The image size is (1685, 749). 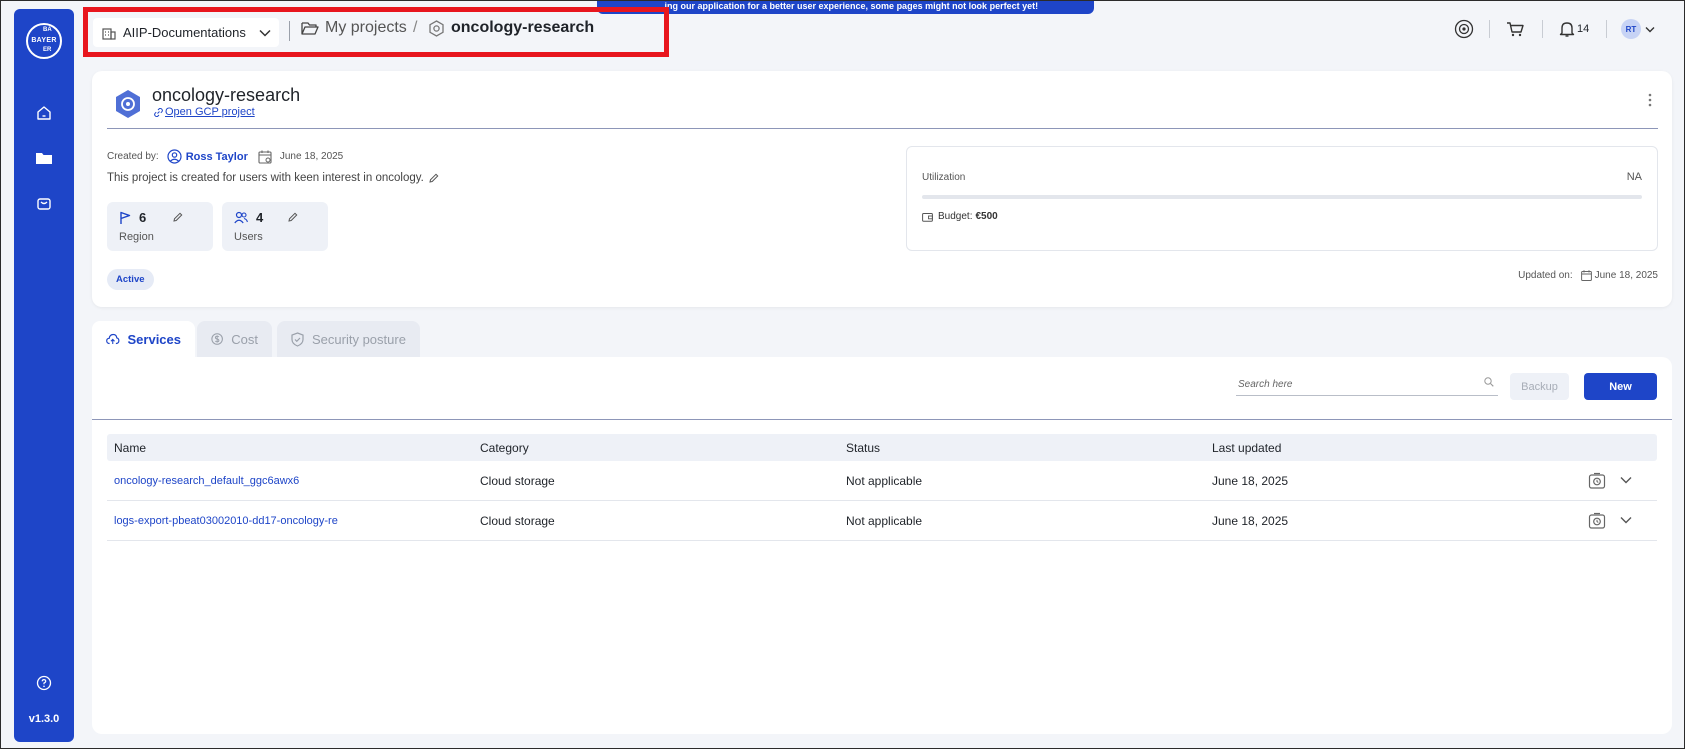 I want to click on user-menu: RT, so click(x=1638, y=29).